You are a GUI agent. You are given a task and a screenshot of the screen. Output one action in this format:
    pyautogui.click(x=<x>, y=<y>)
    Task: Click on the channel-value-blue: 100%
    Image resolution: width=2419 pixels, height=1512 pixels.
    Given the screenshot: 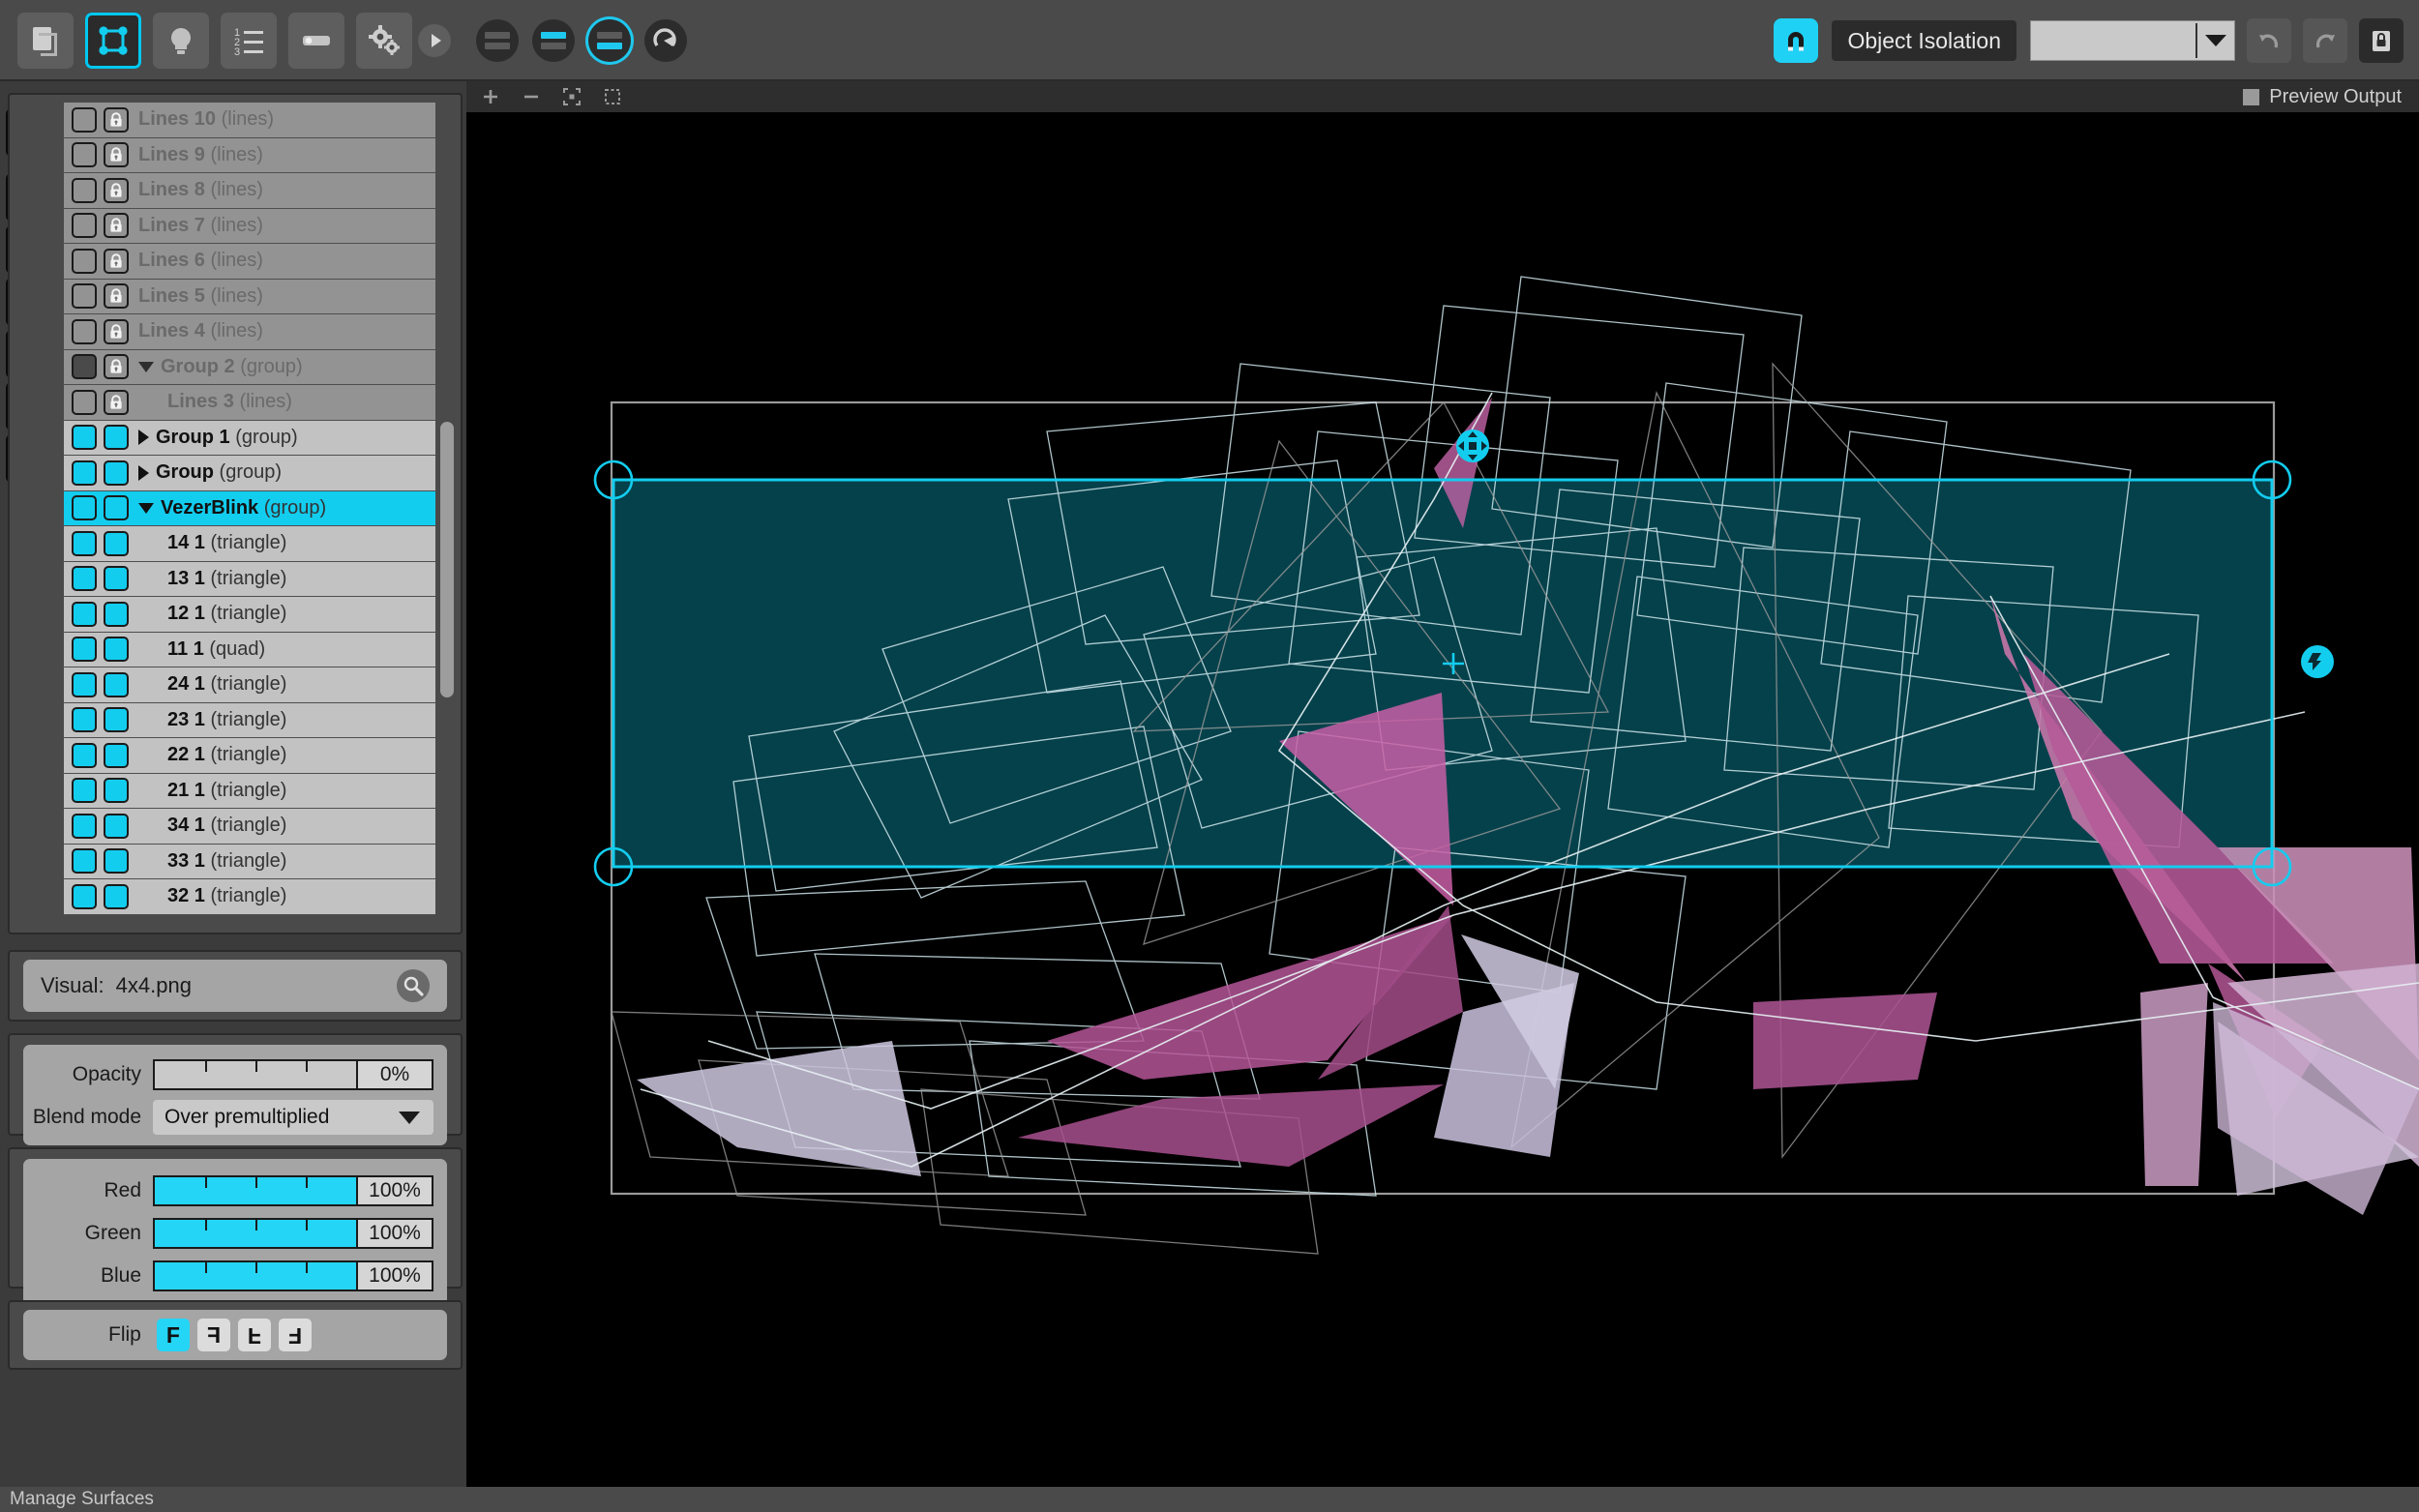 What is the action you would take?
    pyautogui.click(x=396, y=1275)
    